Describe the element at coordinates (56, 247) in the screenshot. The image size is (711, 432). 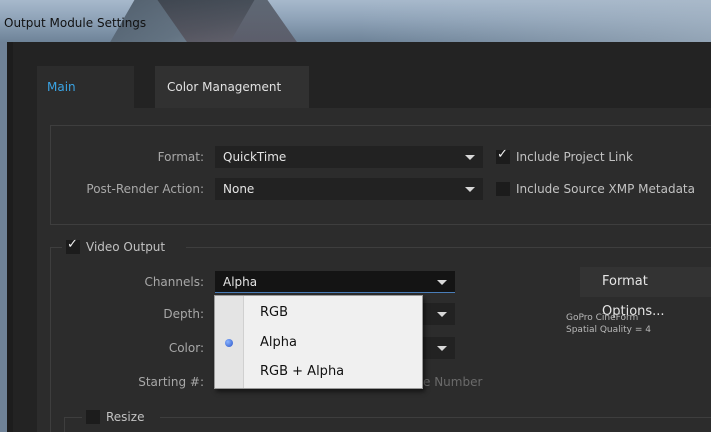
I see `video-group-border-left` at that location.